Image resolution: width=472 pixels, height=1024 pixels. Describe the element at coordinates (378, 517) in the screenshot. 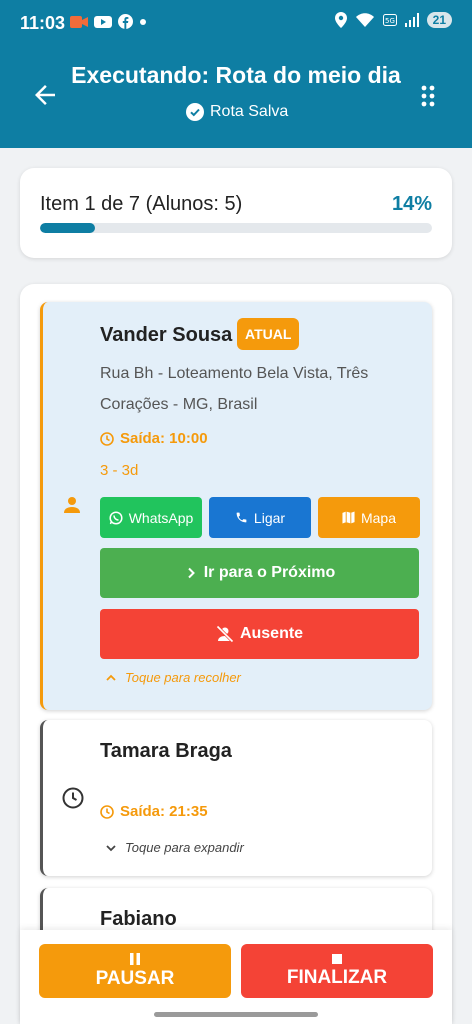

I see `map-label: Mapa` at that location.